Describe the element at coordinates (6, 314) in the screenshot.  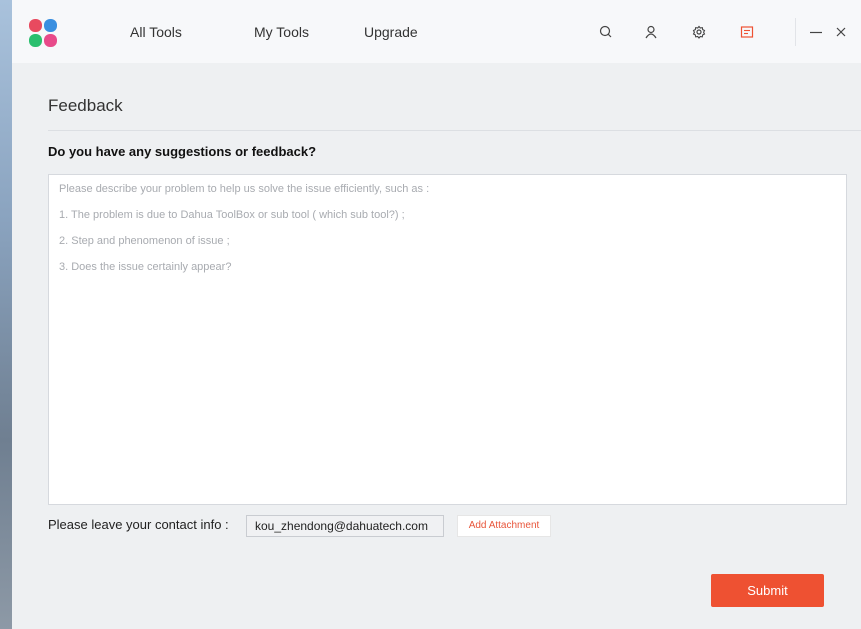
I see `desktop-background` at that location.